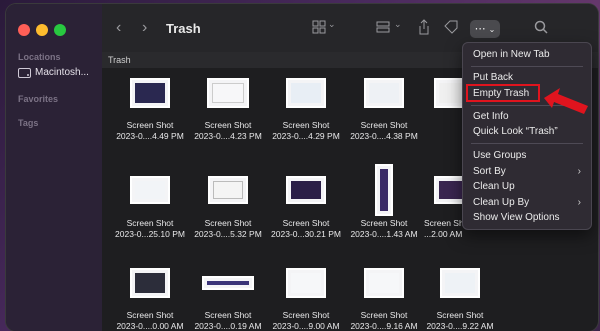 Image resolution: width=600 pixels, height=331 pixels. What do you see at coordinates (503, 93) in the screenshot?
I see `highlight-box` at bounding box center [503, 93].